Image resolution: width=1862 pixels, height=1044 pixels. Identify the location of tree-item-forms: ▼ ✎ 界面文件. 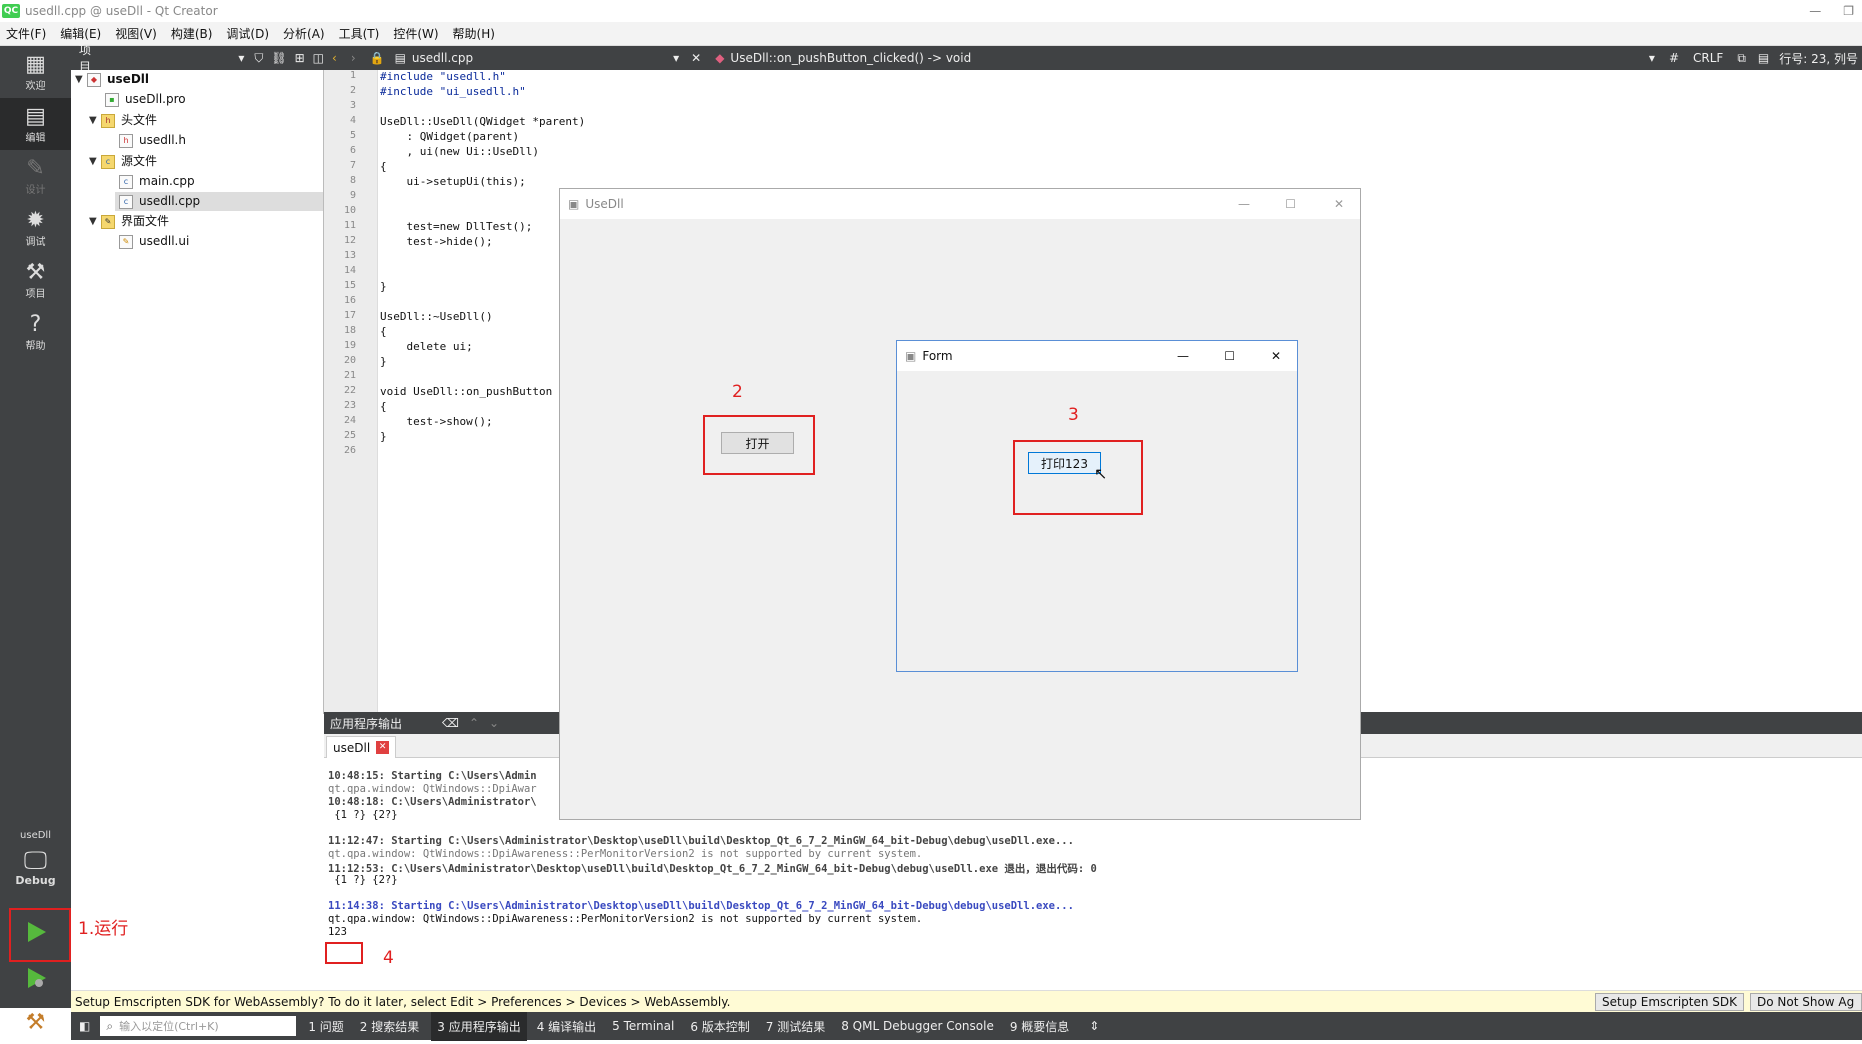
(129, 221).